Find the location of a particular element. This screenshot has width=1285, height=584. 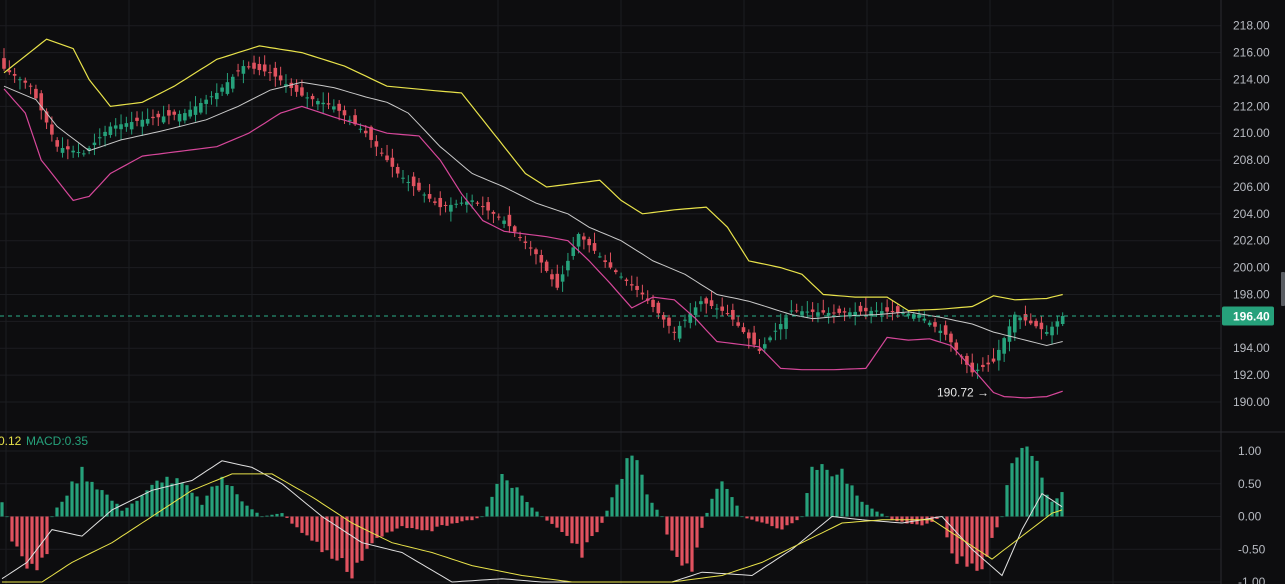

last-price-tag: 196.40 is located at coordinates (1248, 316).